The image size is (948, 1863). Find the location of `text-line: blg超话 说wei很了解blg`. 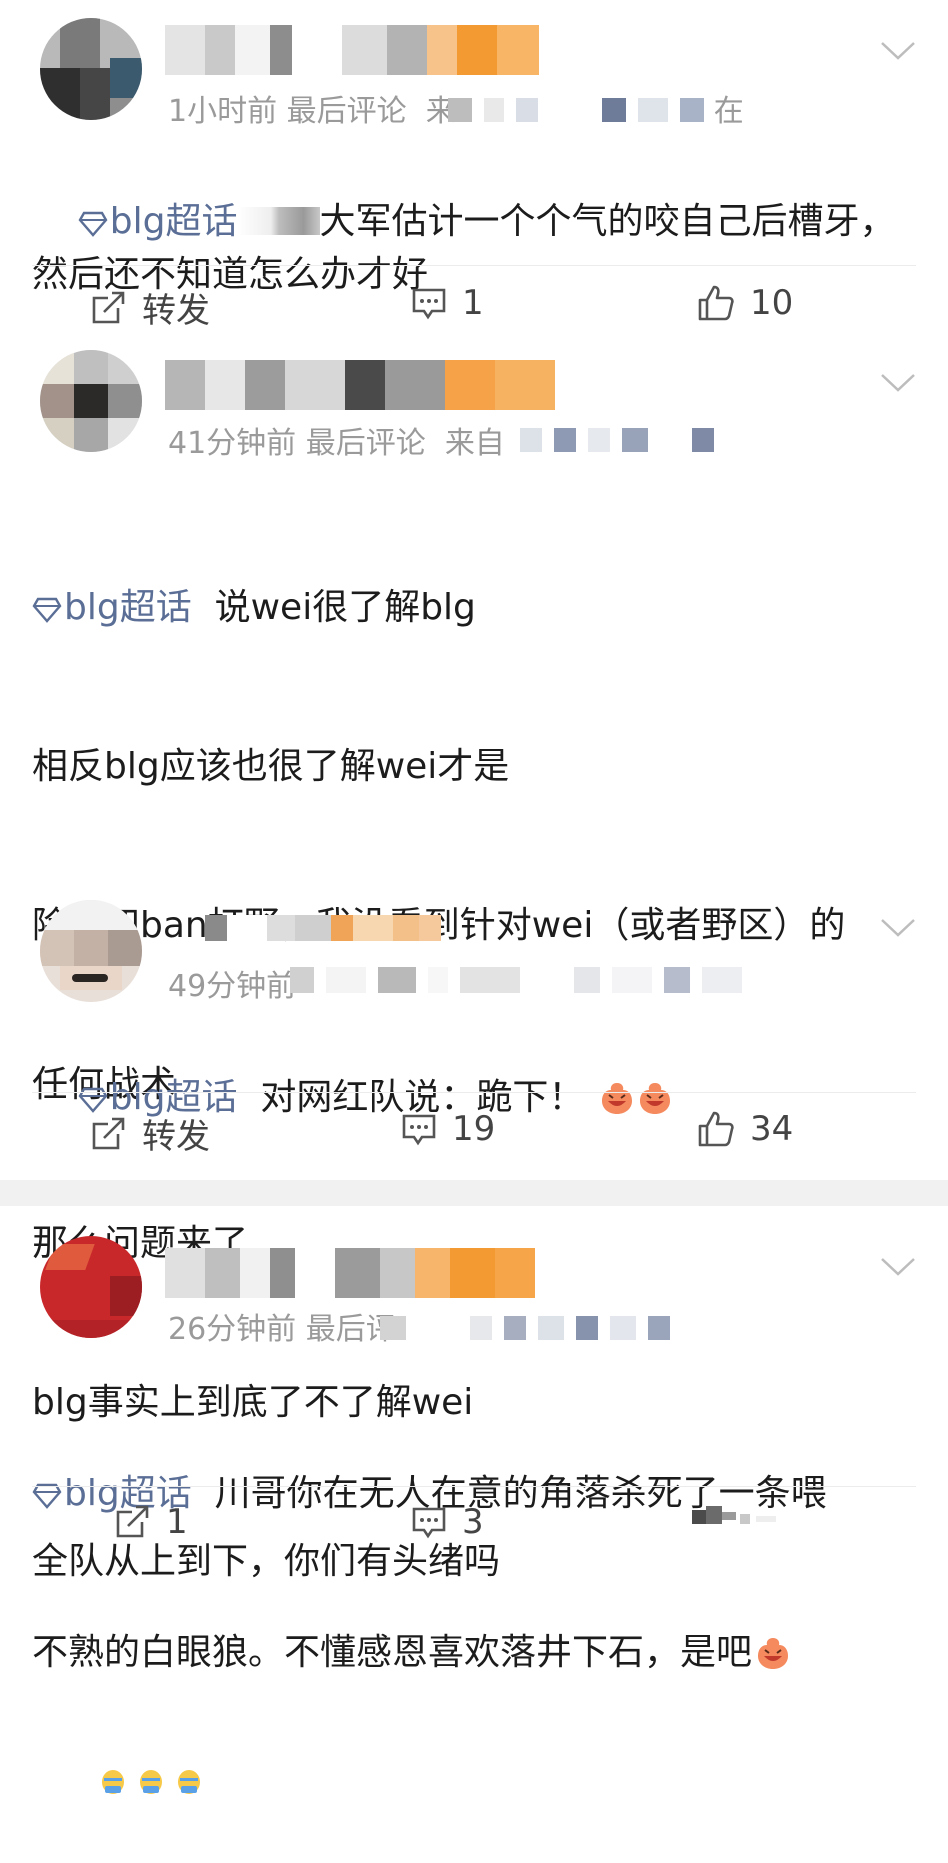

text-line: blg超话 说wei很了解blg is located at coordinates (470, 607).